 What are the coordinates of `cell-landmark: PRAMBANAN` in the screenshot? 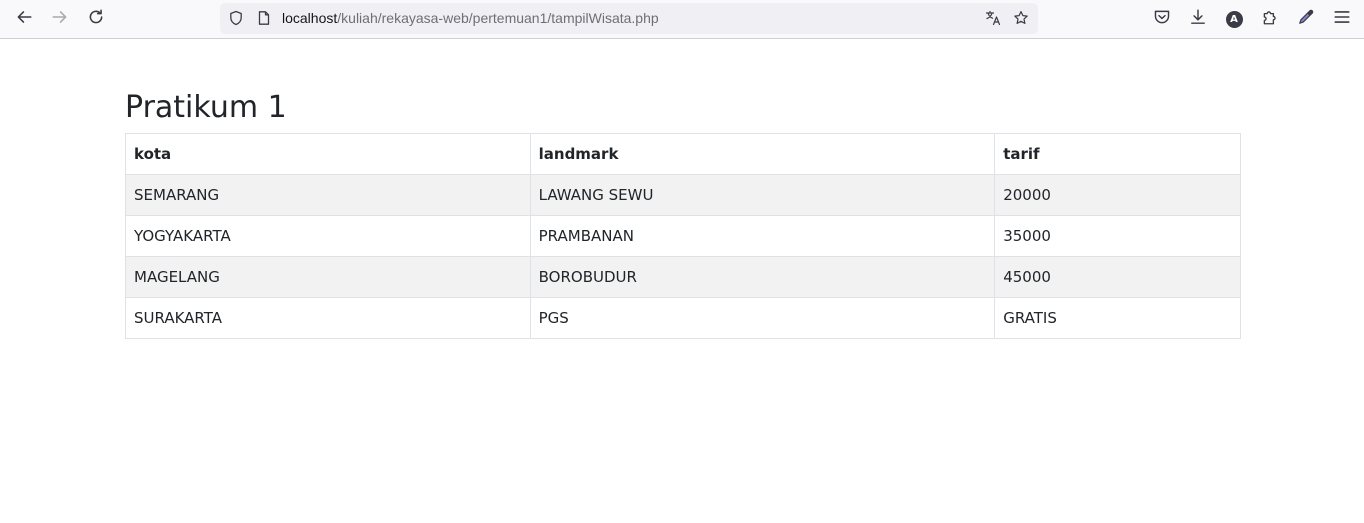 It's located at (762, 236).